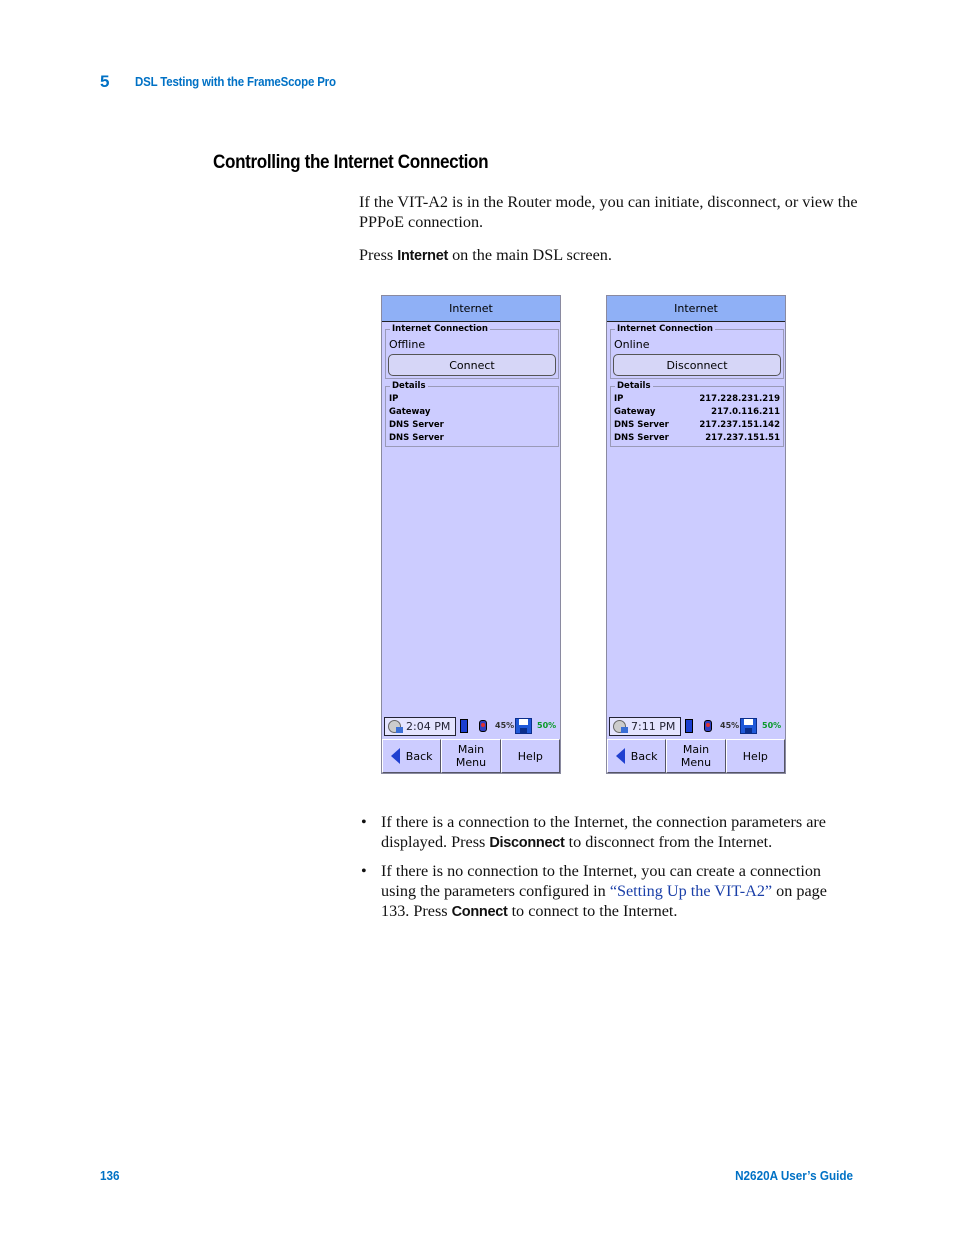 This screenshot has width=954, height=1235. Describe the element at coordinates (428, 726) in the screenshot. I see `clock-time: 2:04 PM` at that location.